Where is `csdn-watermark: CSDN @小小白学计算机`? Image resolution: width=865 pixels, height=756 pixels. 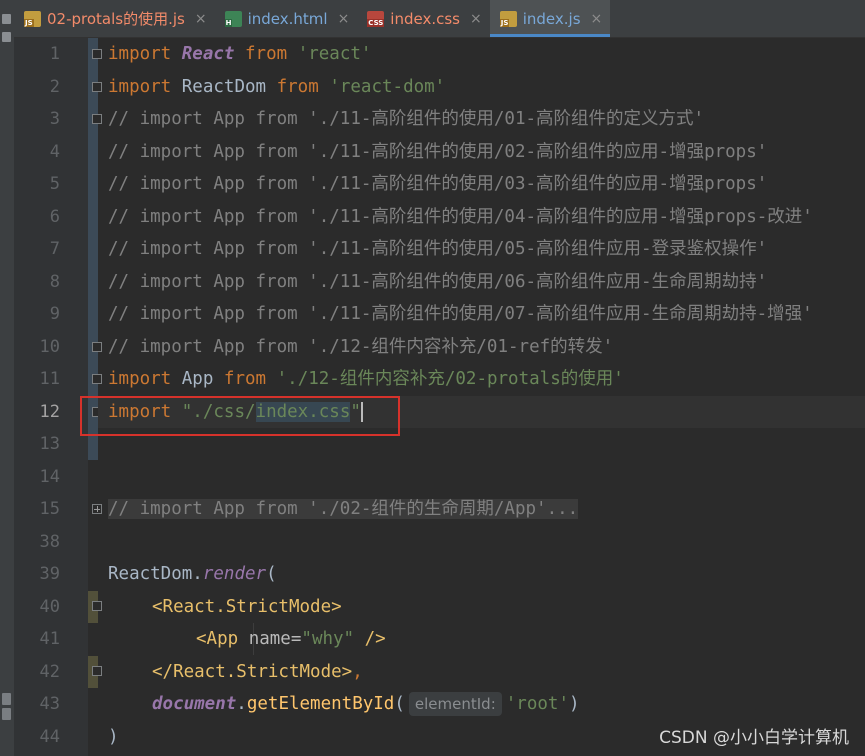 csdn-watermark: CSDN @小小白学计算机 is located at coordinates (754, 738).